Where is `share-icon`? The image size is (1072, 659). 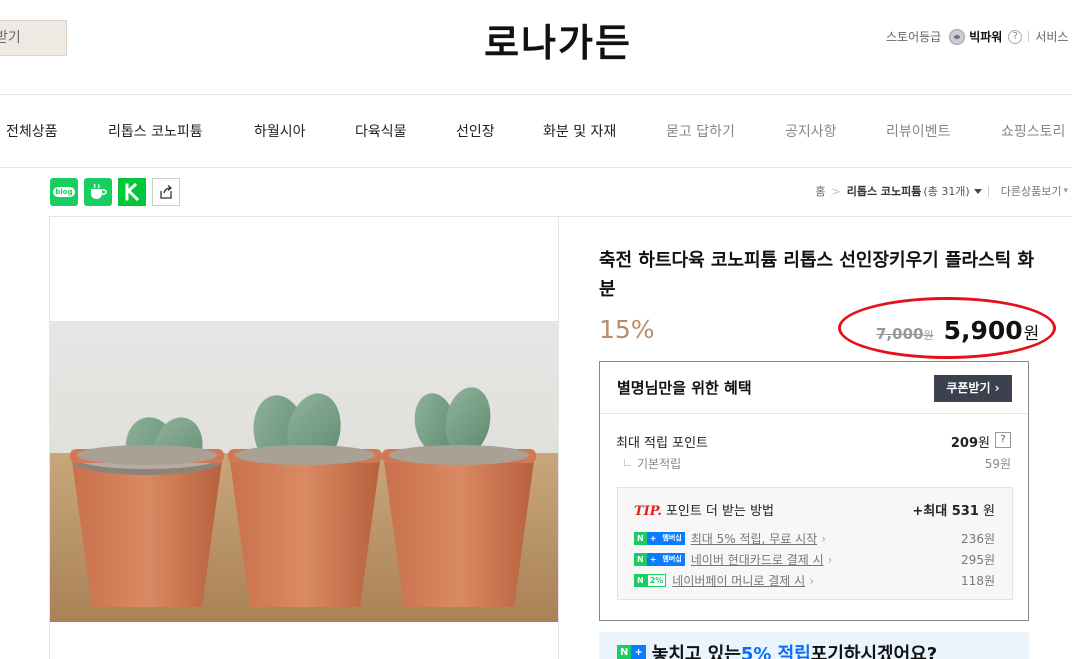
share-icon is located at coordinates (166, 192).